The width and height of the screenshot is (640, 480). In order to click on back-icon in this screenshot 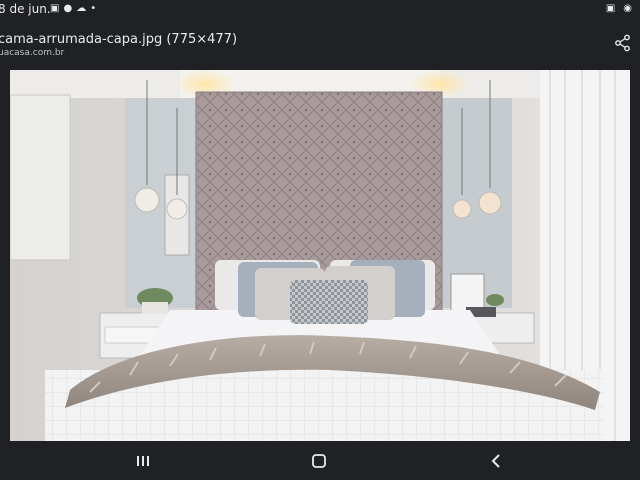, I will do `click(496, 461)`.